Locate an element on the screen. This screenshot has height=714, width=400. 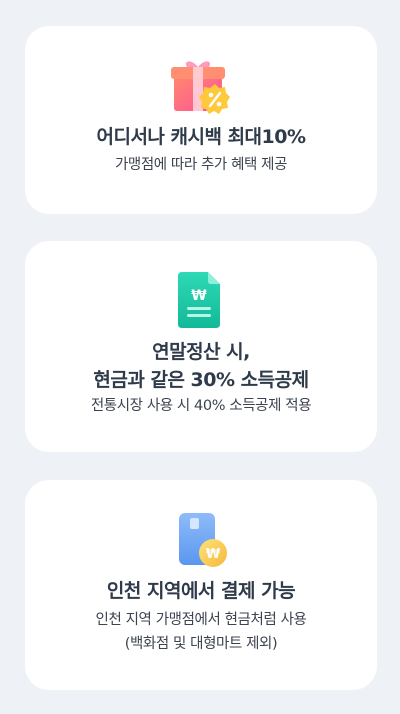
card-description-line-1: 인천 지역 가맹점에서 현금처럼 사용 is located at coordinates (201, 620).